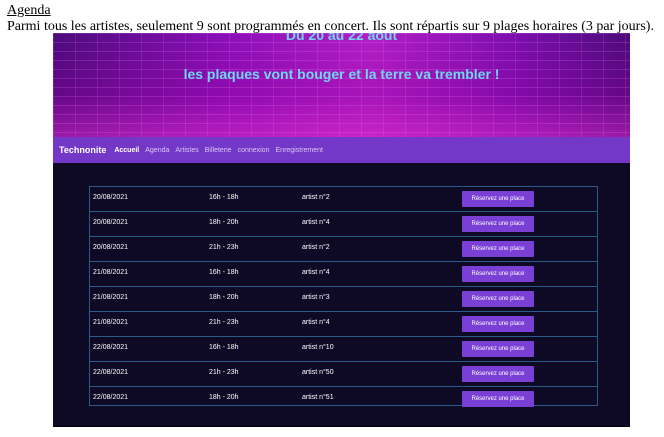  I want to click on nav-link-enregistrement: Enregistrement, so click(299, 150).